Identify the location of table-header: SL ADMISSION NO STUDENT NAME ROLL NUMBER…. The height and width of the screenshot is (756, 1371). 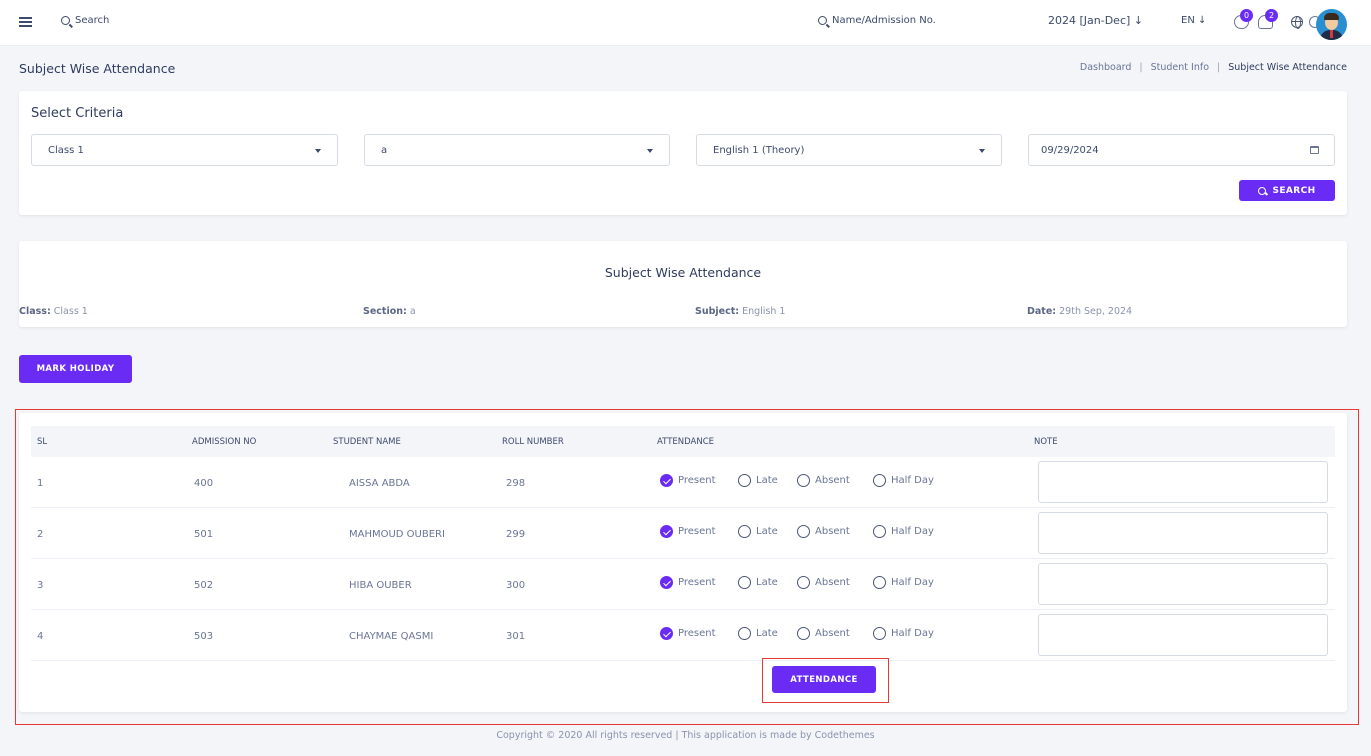
(683, 441).